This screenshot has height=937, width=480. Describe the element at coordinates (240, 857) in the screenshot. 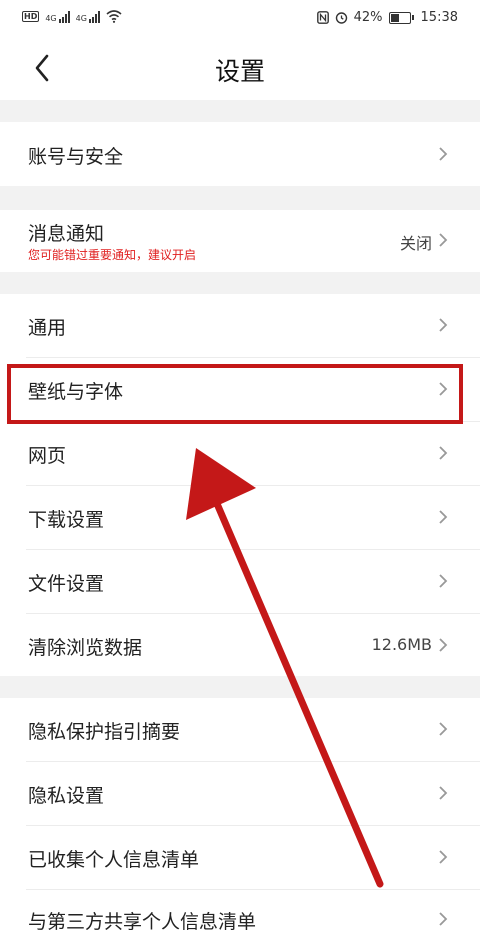

I see `settings-item-collected-info: 已收集个人信息清单` at that location.